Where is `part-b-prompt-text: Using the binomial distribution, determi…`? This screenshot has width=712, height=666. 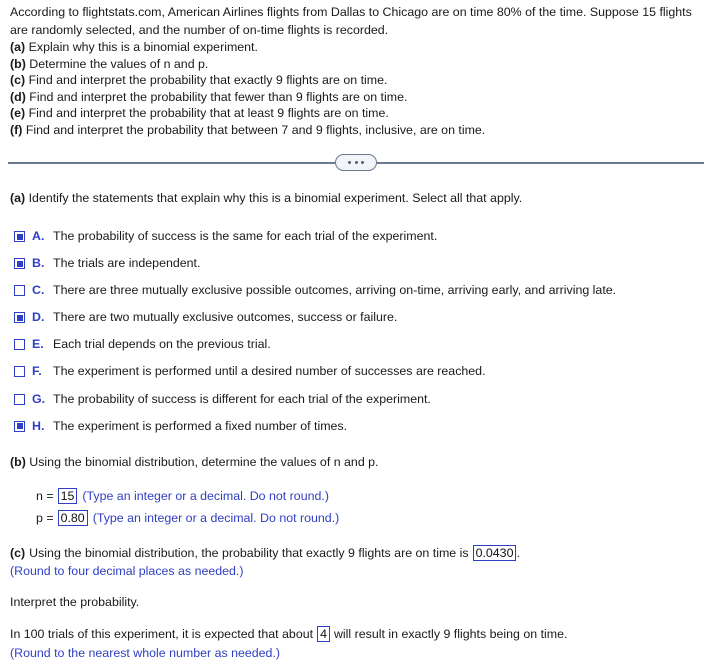
part-b-prompt-text: Using the binomial distribution, determi… is located at coordinates (204, 462).